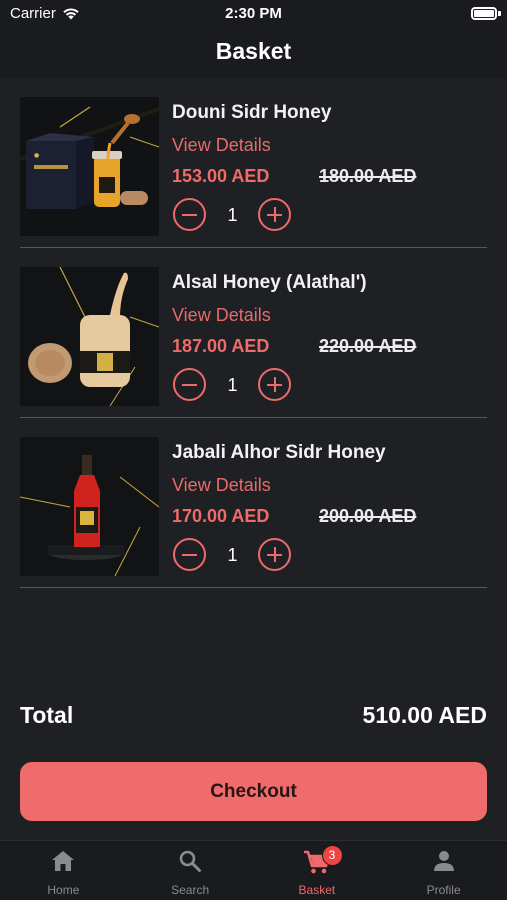 The height and width of the screenshot is (900, 507). I want to click on product-name: Jabali Alhor Sidr Honey, so click(279, 452).